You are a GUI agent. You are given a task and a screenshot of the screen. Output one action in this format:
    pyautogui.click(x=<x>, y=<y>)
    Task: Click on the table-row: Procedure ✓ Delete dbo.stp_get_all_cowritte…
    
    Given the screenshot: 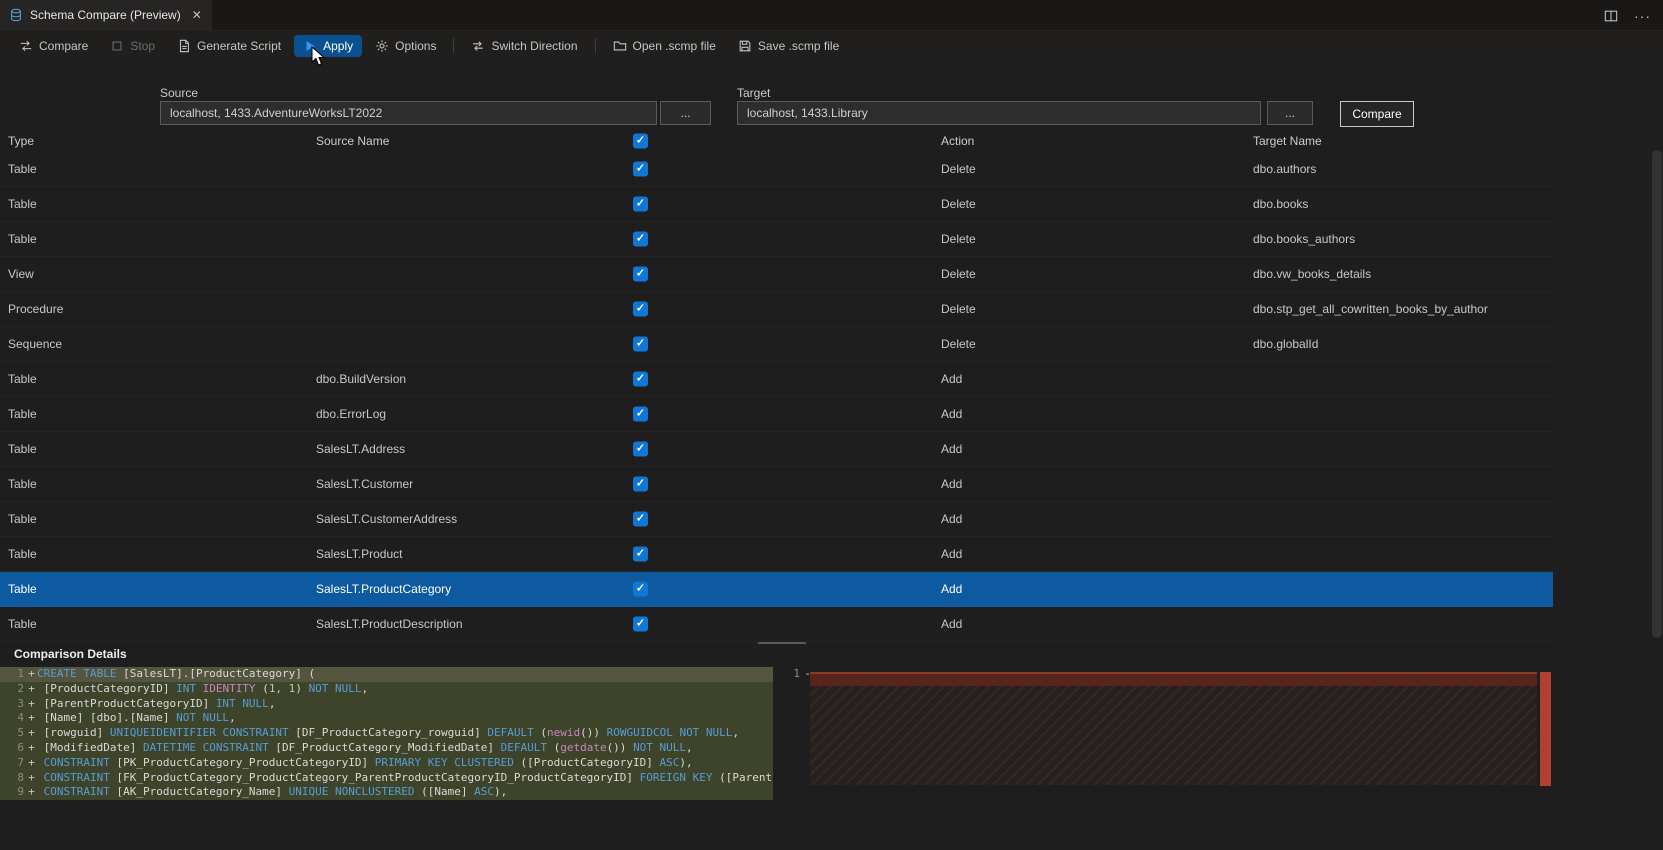 What is the action you would take?
    pyautogui.click(x=776, y=309)
    